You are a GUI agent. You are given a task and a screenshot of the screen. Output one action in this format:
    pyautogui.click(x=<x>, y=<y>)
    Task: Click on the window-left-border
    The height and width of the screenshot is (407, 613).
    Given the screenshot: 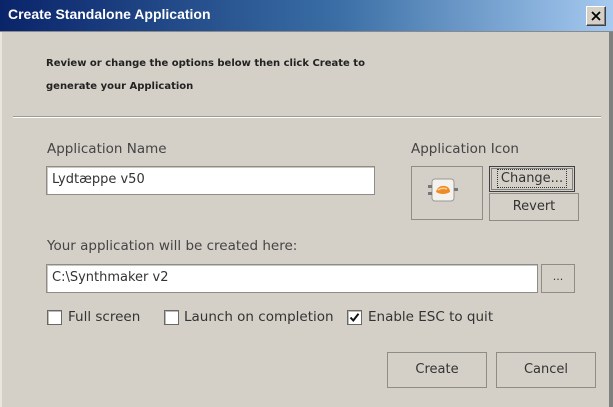 What is the action you would take?
    pyautogui.click(x=1, y=219)
    